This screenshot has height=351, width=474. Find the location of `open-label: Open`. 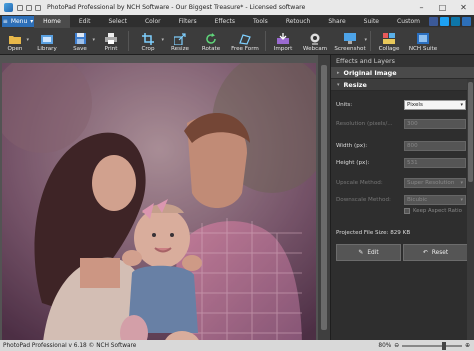

open-label: Open is located at coordinates (15, 49).